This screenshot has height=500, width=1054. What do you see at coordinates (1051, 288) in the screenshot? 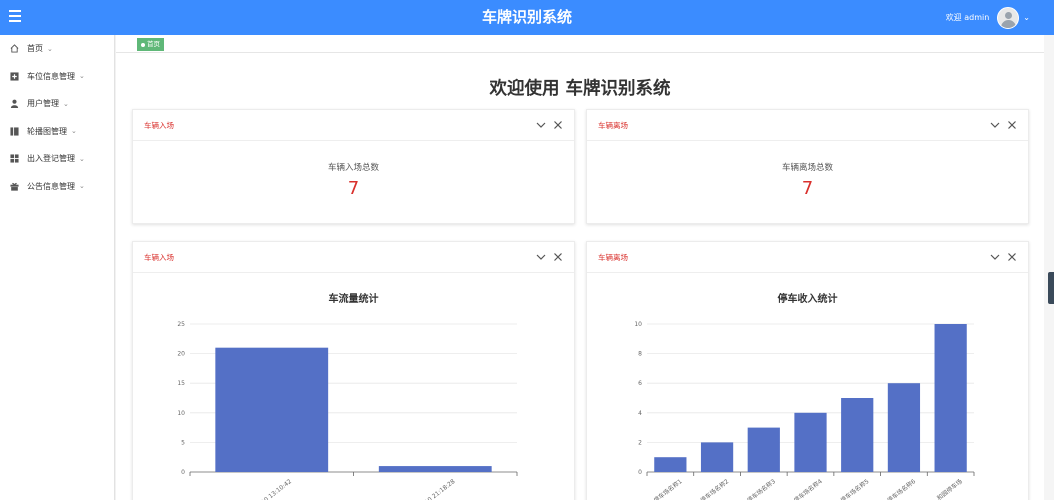
I see `scrollbar-thumb` at bounding box center [1051, 288].